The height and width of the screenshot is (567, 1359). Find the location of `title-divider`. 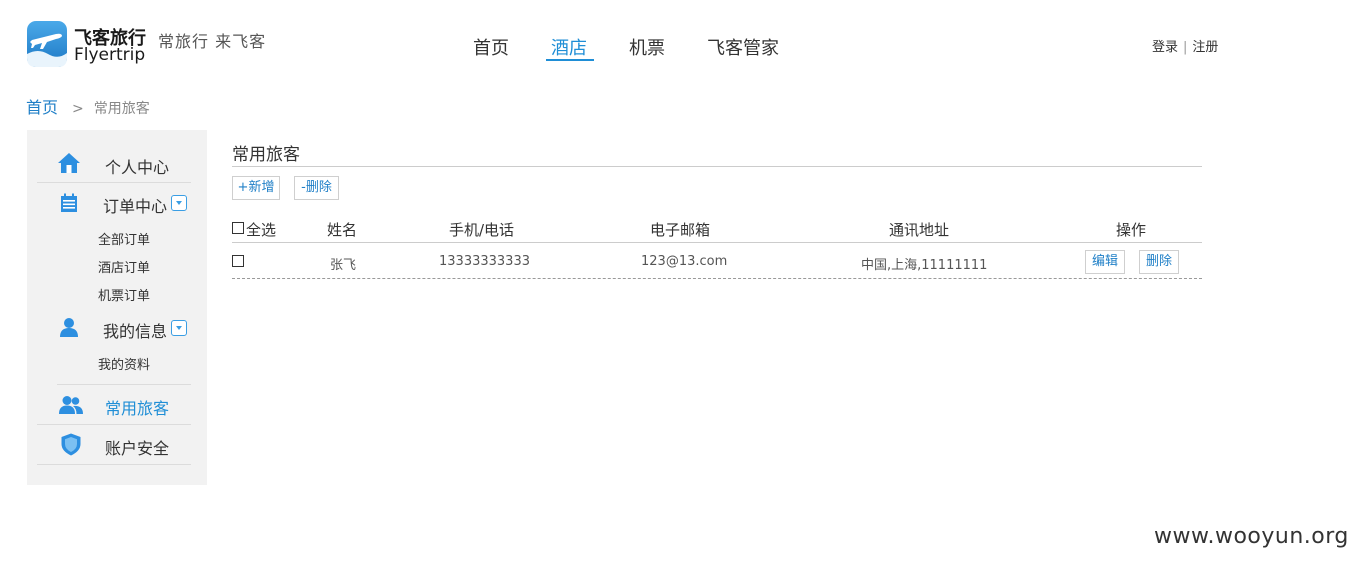

title-divider is located at coordinates (717, 166).